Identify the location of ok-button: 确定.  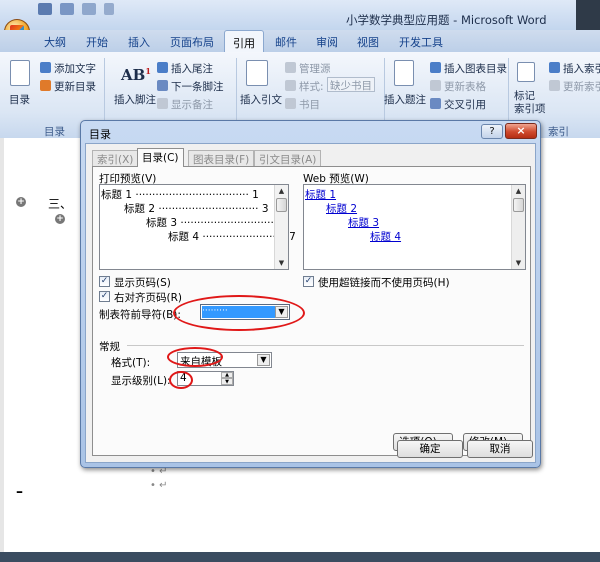
(430, 449).